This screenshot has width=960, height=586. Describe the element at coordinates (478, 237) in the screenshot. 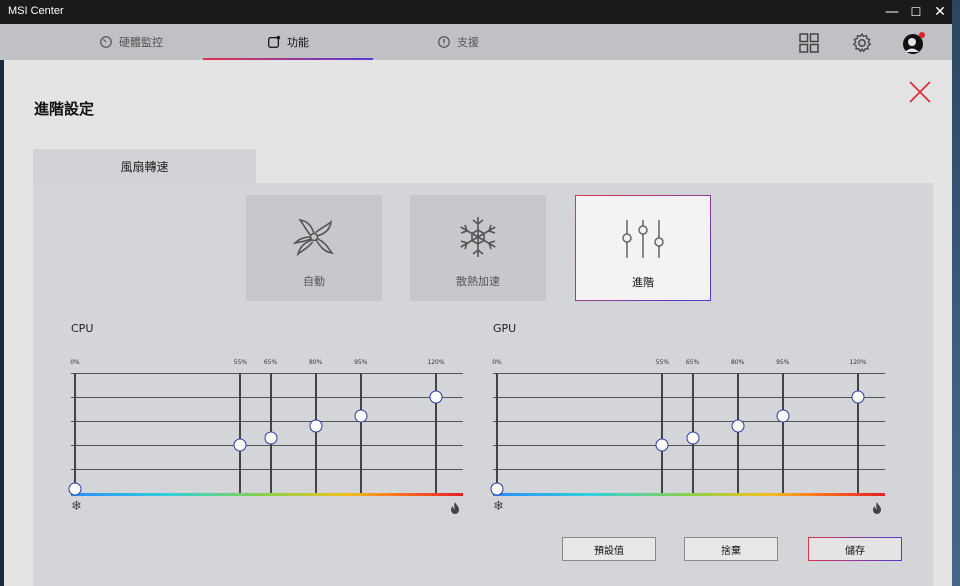

I see `snowflake-icon` at that location.